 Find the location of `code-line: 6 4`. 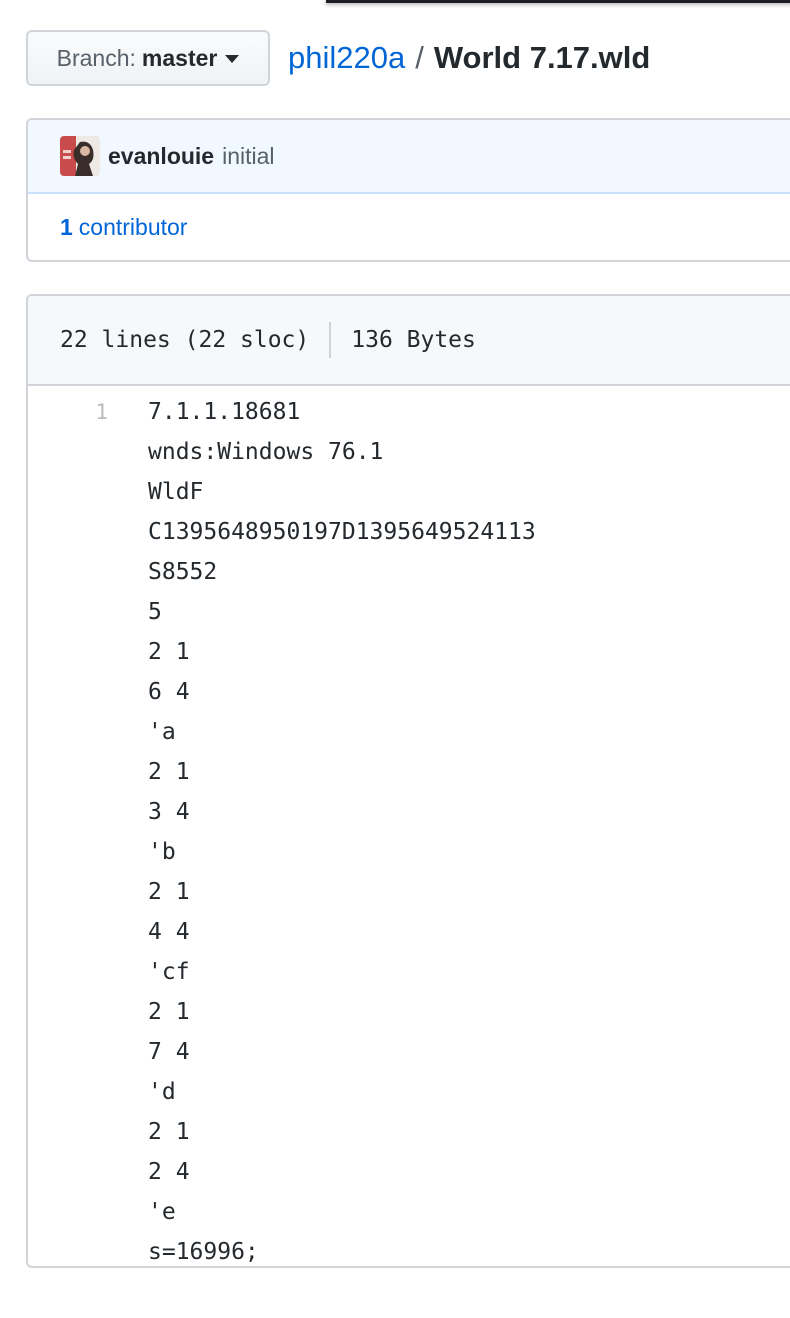

code-line: 6 4 is located at coordinates (409, 692).